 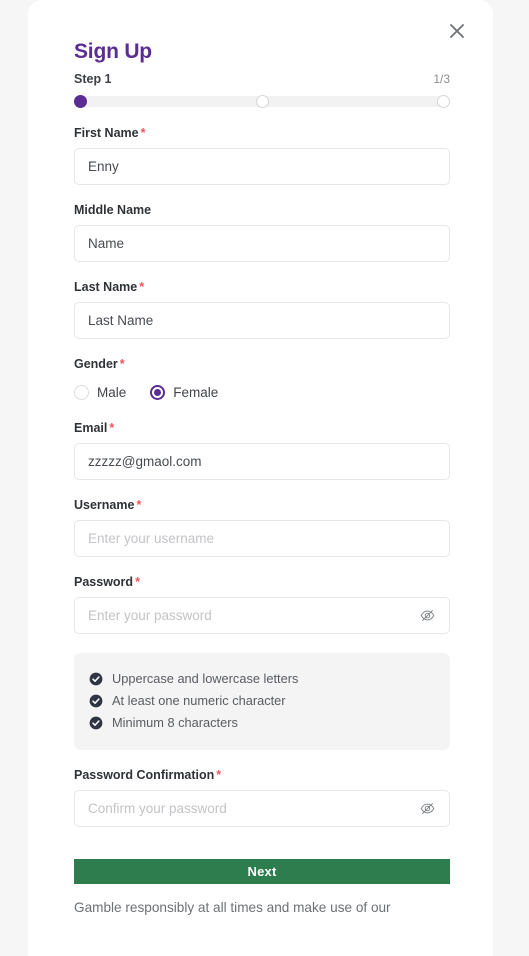 What do you see at coordinates (262, 723) in the screenshot?
I see `requirement-item: Minimum 8 characters` at bounding box center [262, 723].